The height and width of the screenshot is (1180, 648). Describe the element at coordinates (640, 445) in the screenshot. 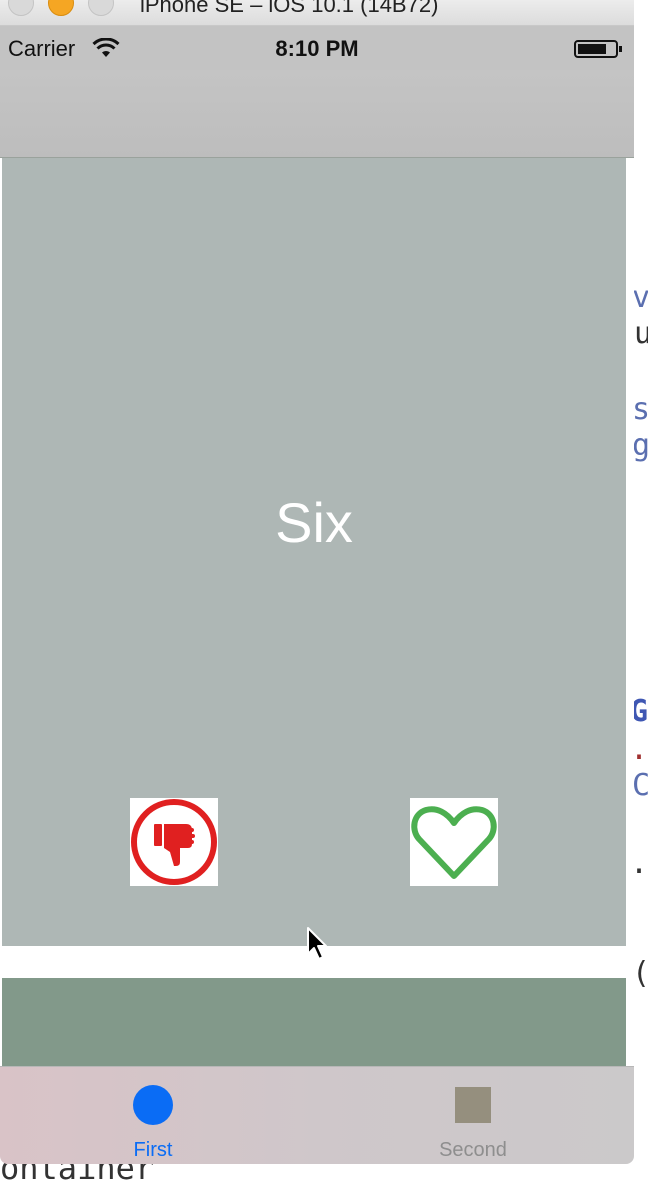

I see `editor-fragment: g` at that location.